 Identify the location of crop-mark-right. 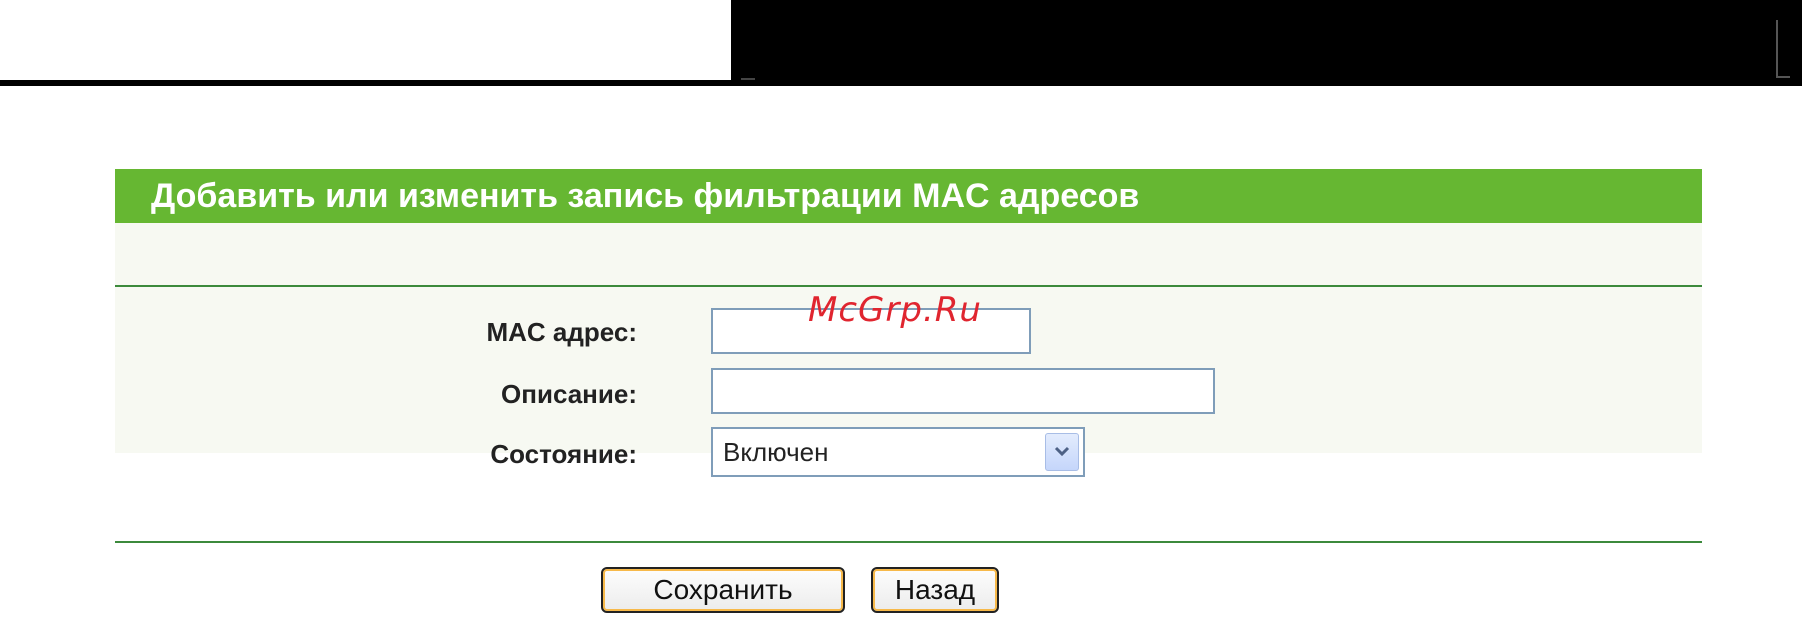
(1777, 49).